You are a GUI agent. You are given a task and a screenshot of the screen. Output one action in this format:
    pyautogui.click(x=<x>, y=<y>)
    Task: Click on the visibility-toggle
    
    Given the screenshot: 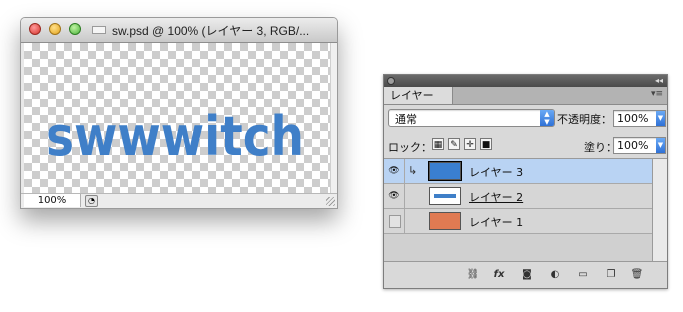 What is the action you would take?
    pyautogui.click(x=394, y=221)
    